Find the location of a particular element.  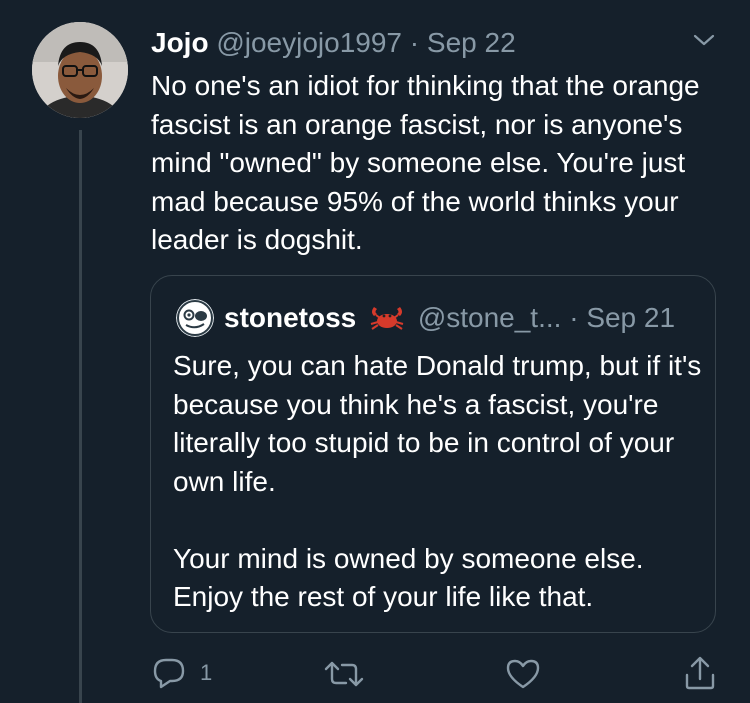

like-icon is located at coordinates (523, 674).